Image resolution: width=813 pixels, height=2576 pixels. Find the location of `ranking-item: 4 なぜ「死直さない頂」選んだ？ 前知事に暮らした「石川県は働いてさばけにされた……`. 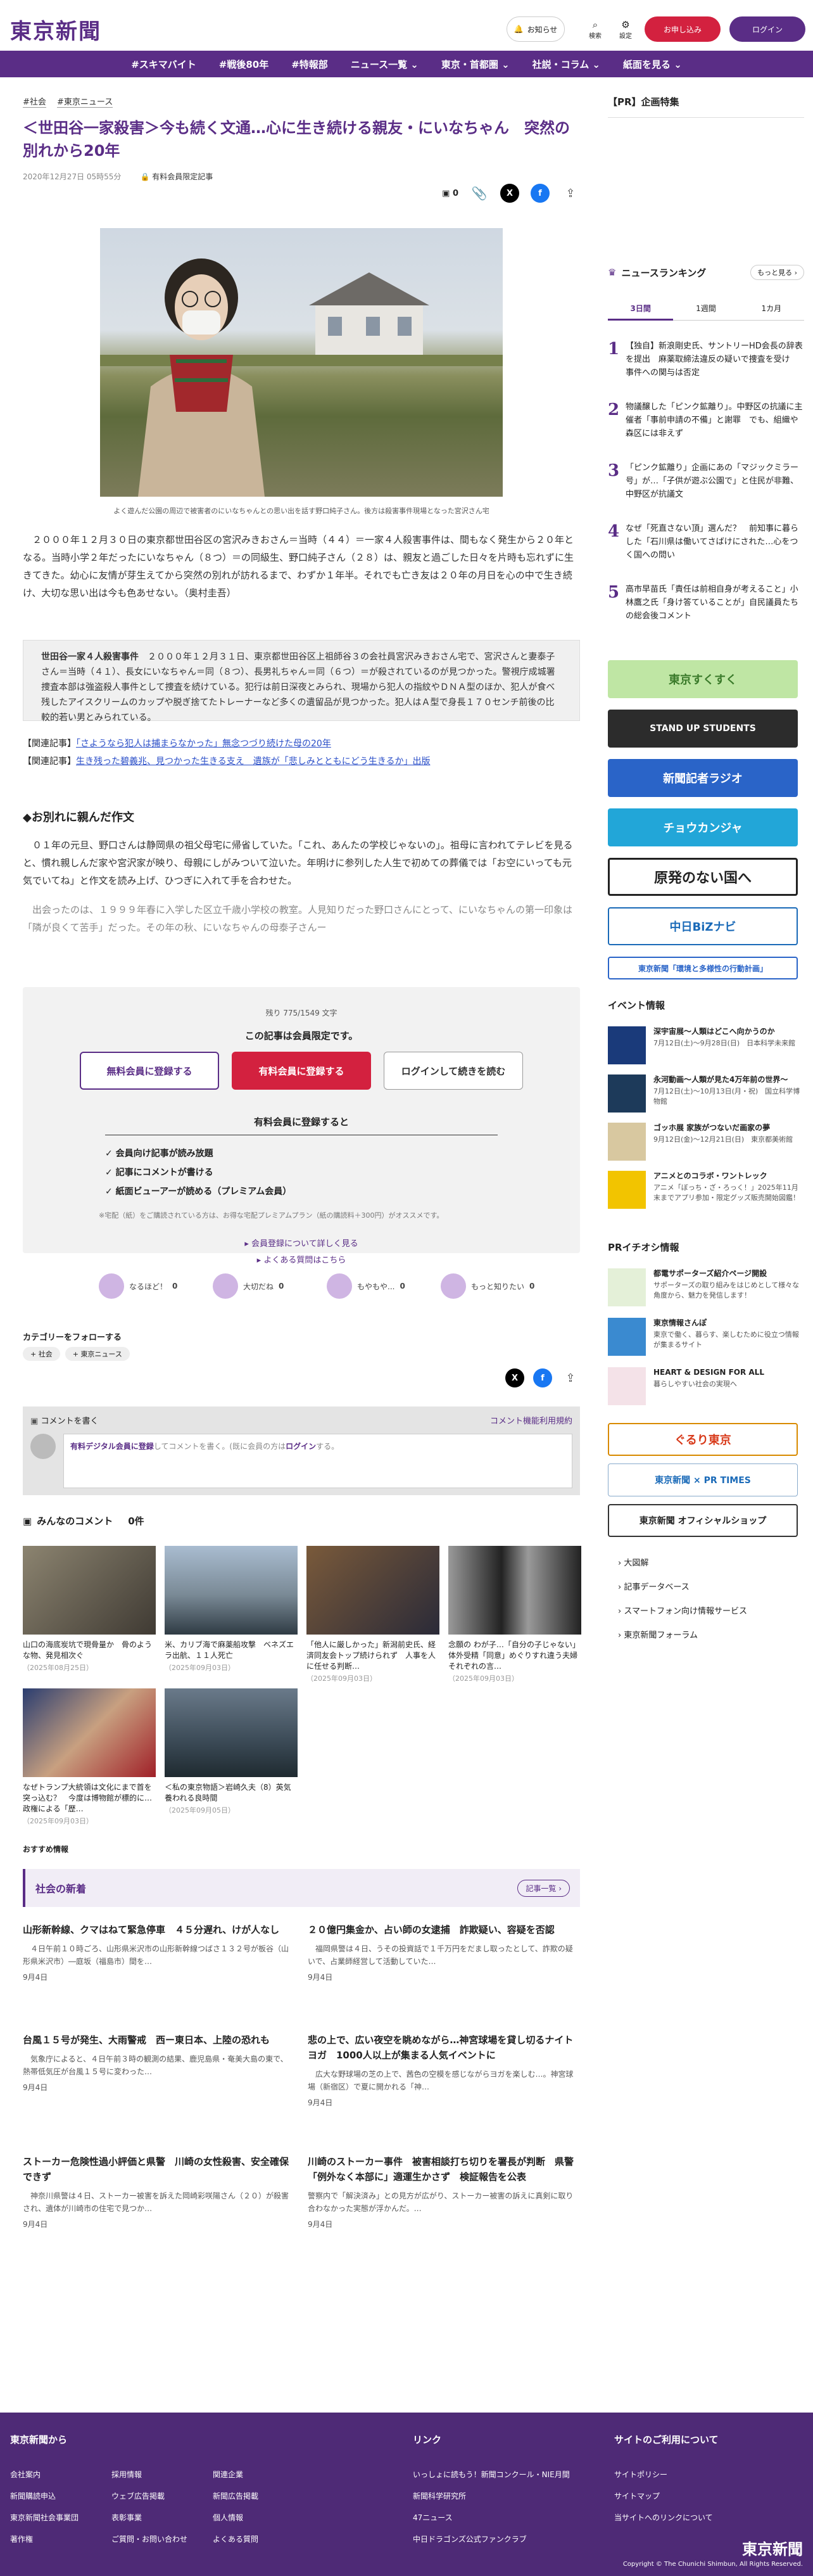

ranking-item: 4 なぜ「死直さない頂」選んだ？ 前知事に暮らした「石川県は働いてさばけにされた…… is located at coordinates (706, 542).